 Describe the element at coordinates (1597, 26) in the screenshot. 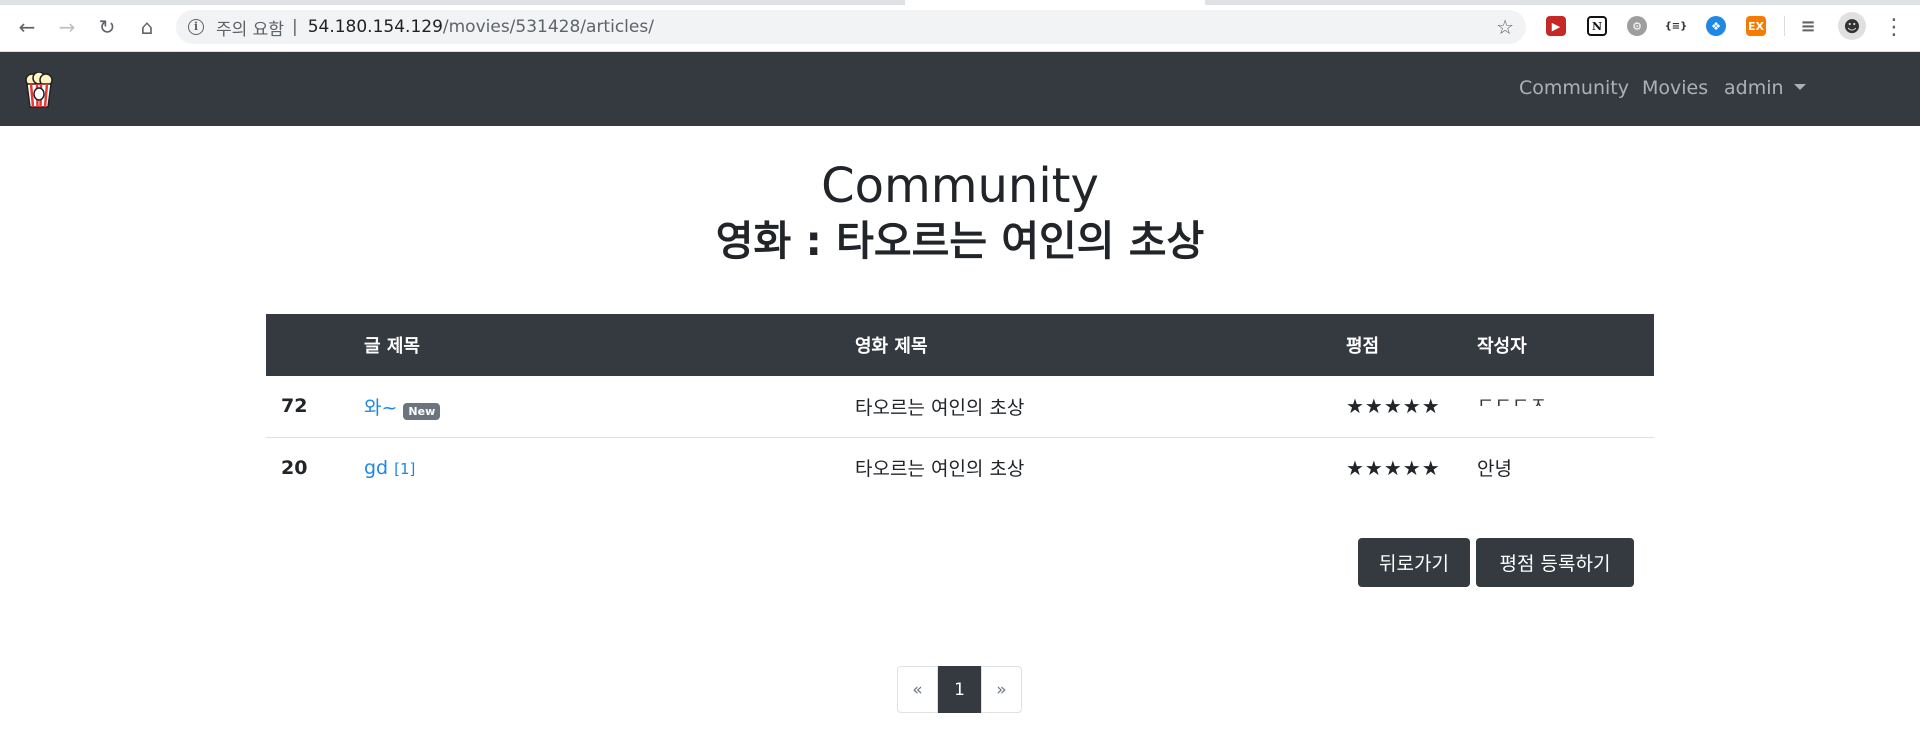

I see `notion-icon: N` at that location.